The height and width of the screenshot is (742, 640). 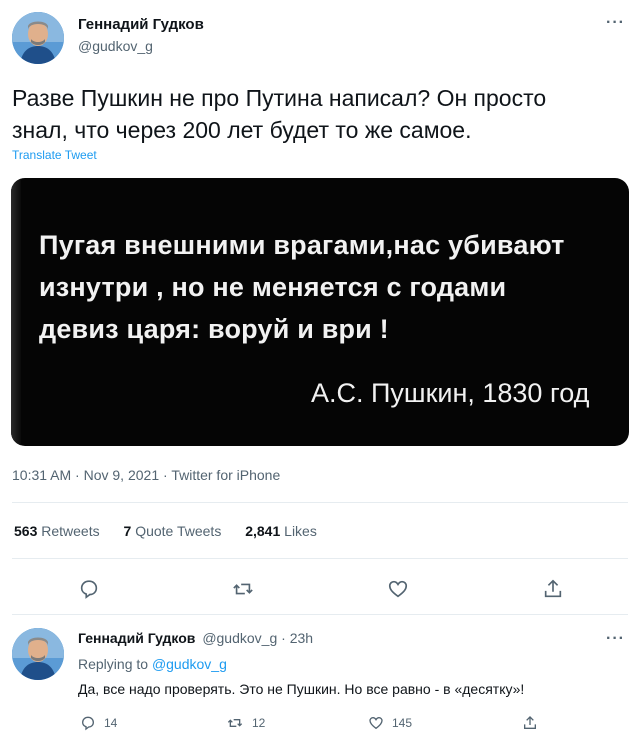 What do you see at coordinates (54, 155) in the screenshot?
I see `translate-tweet-link: Translate Tweet` at bounding box center [54, 155].